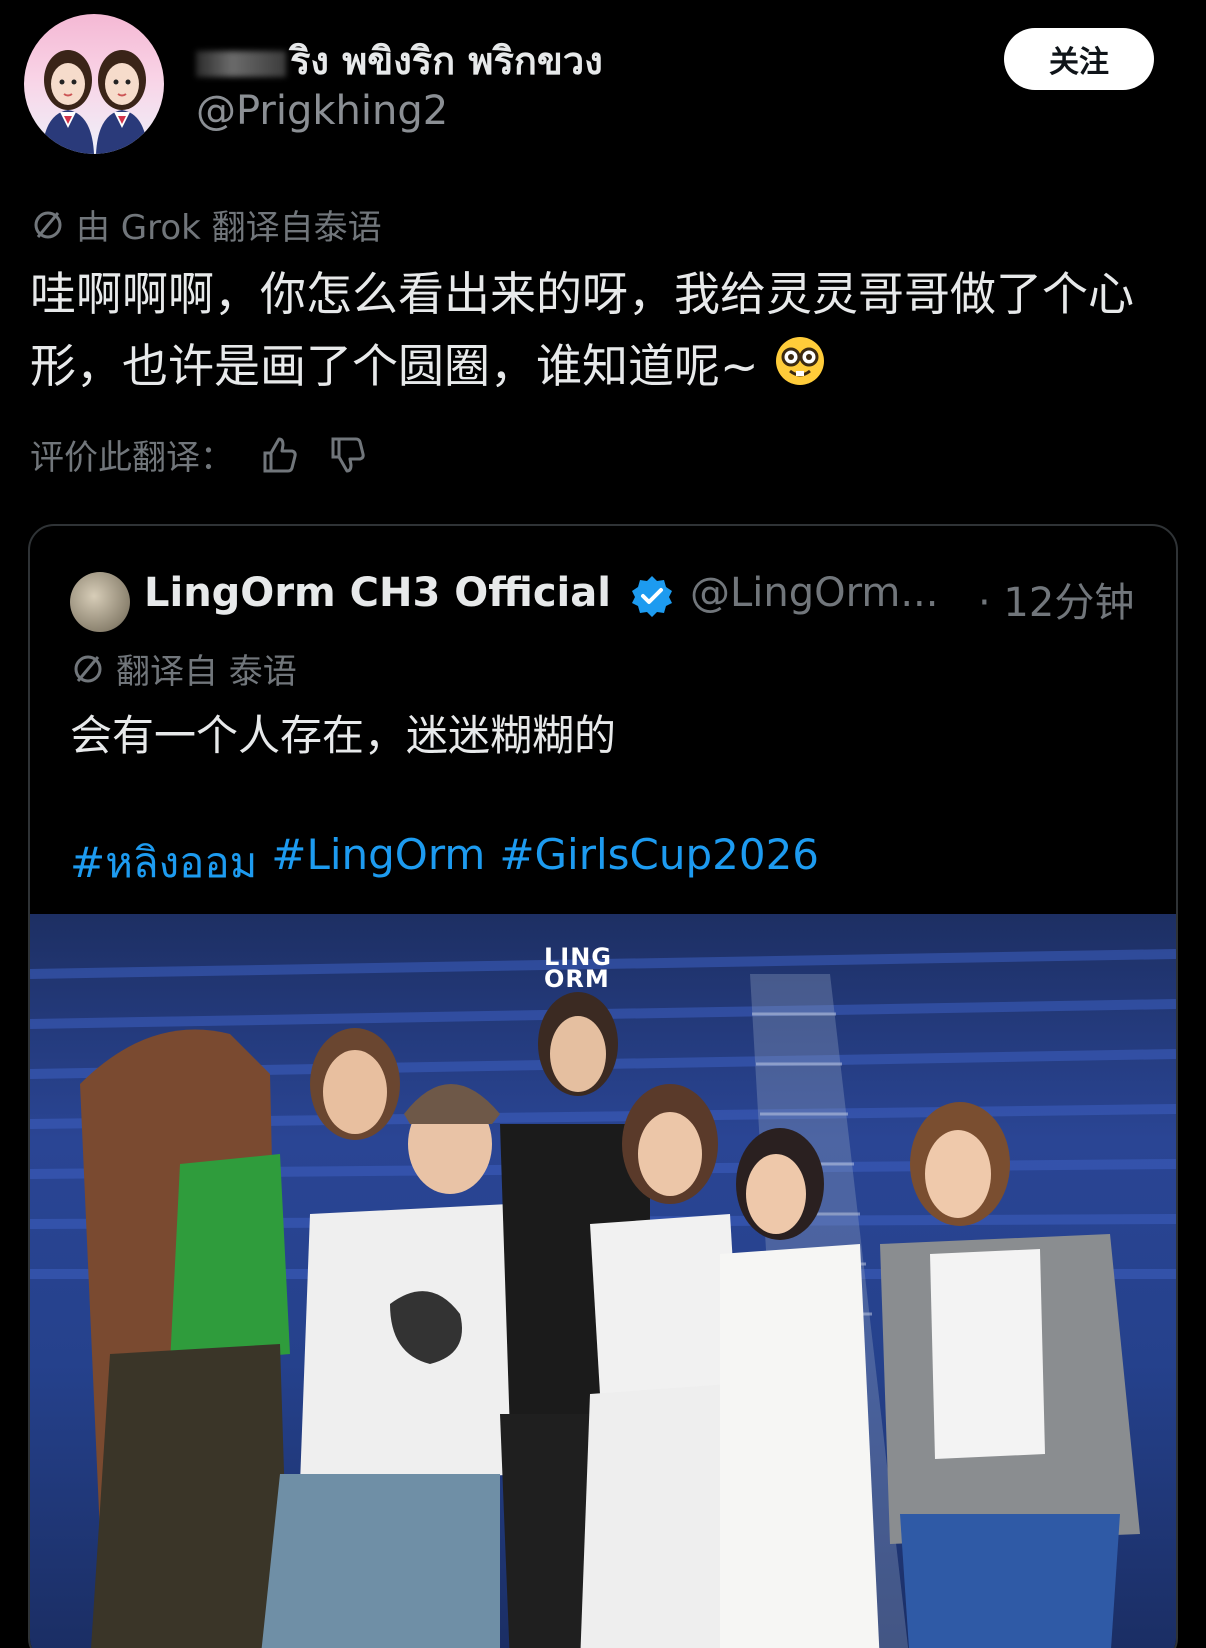 The height and width of the screenshot is (1648, 1206). I want to click on blurred-name-part, so click(241, 63).